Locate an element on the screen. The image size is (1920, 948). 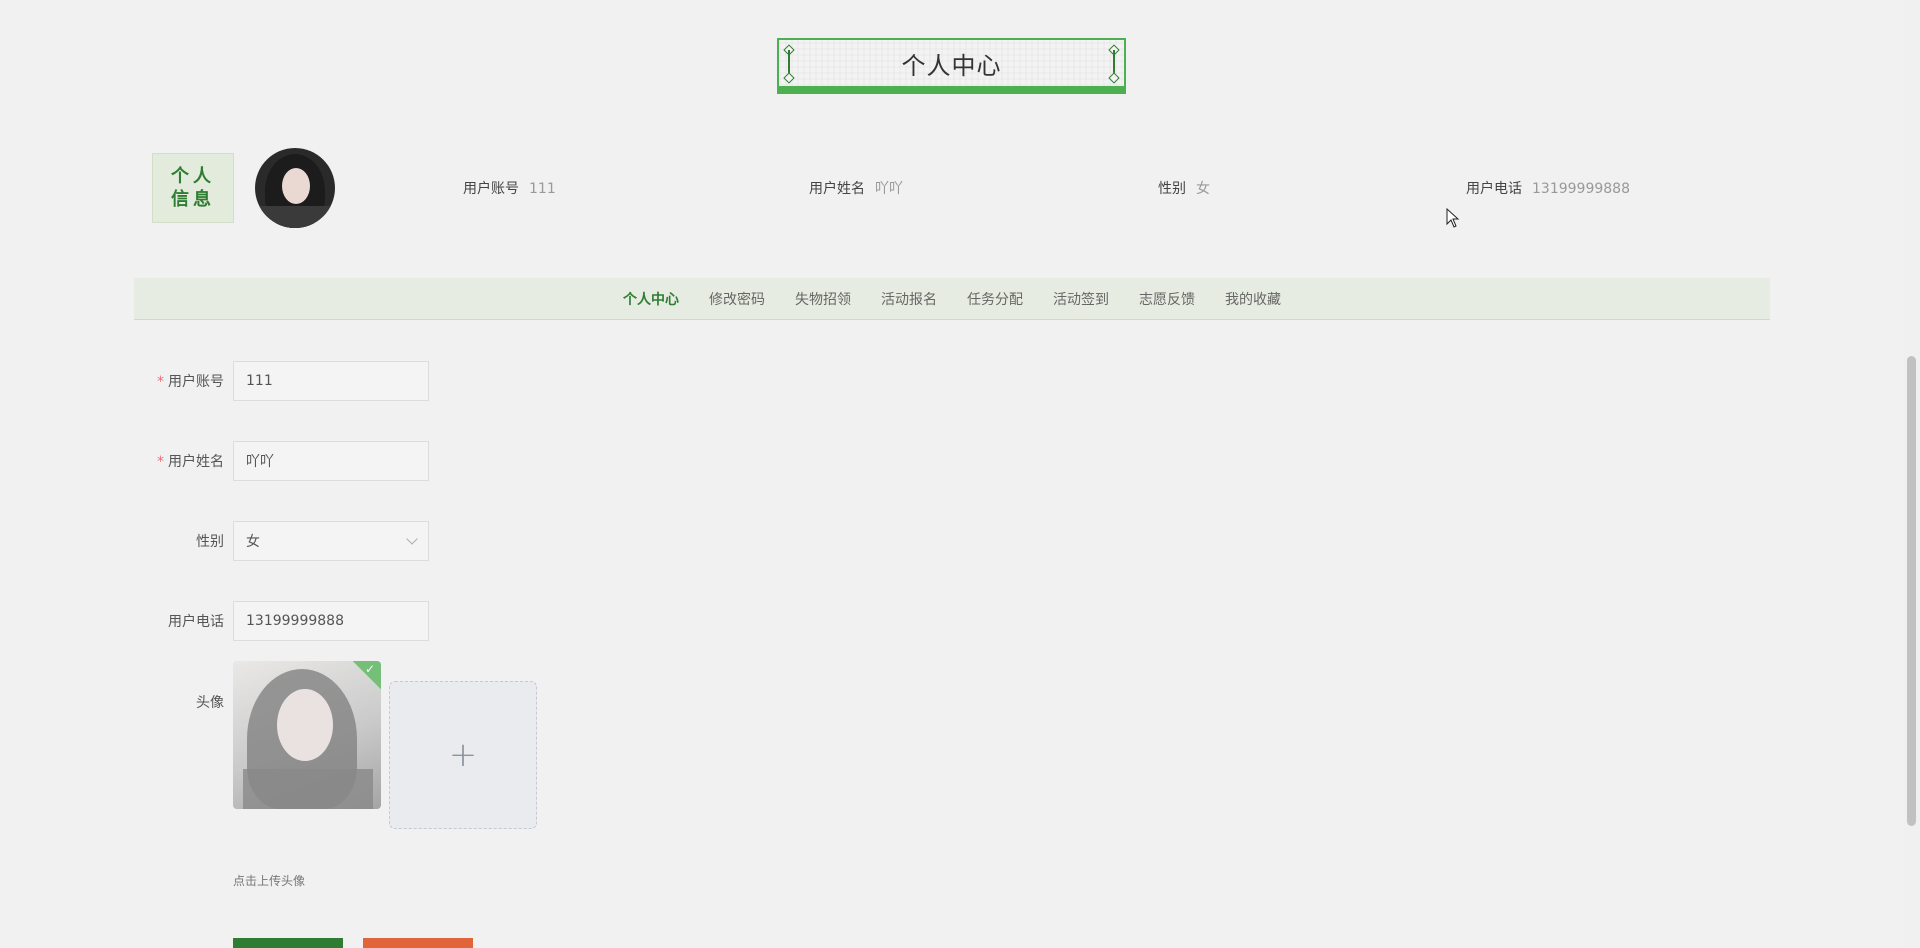
cancel-button is located at coordinates (418, 943).